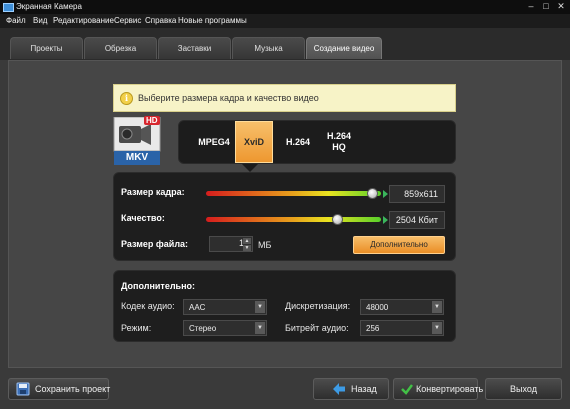  I want to click on maximize-button: □, so click(546, 6).